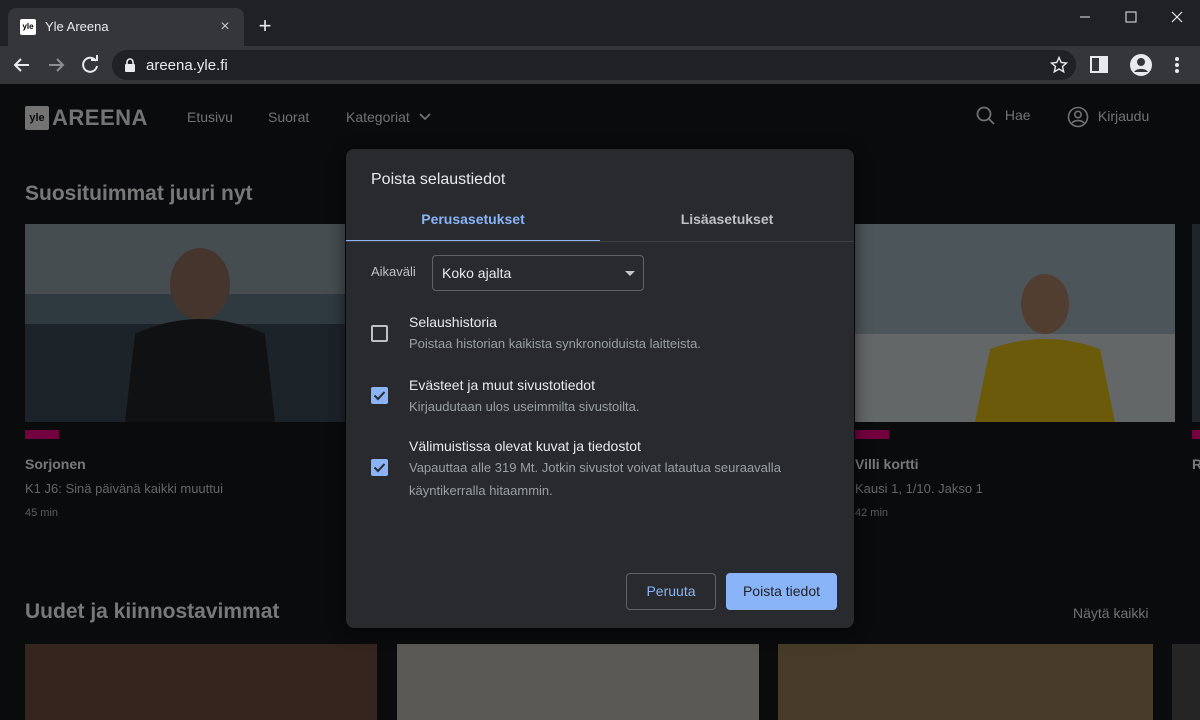 This screenshot has width=1200, height=720. I want to click on lock-icon, so click(130, 67).